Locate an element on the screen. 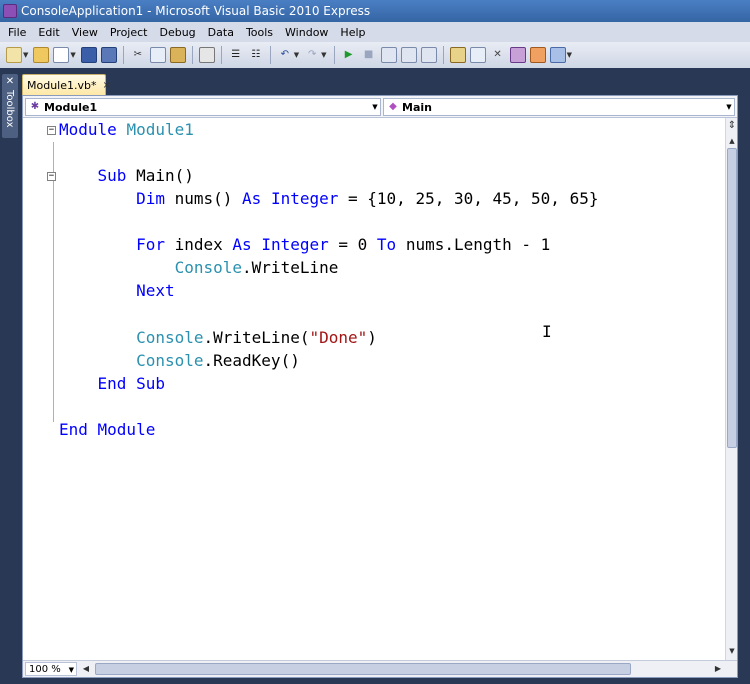  code-line-5: Console.WriteLine is located at coordinates (199, 268).